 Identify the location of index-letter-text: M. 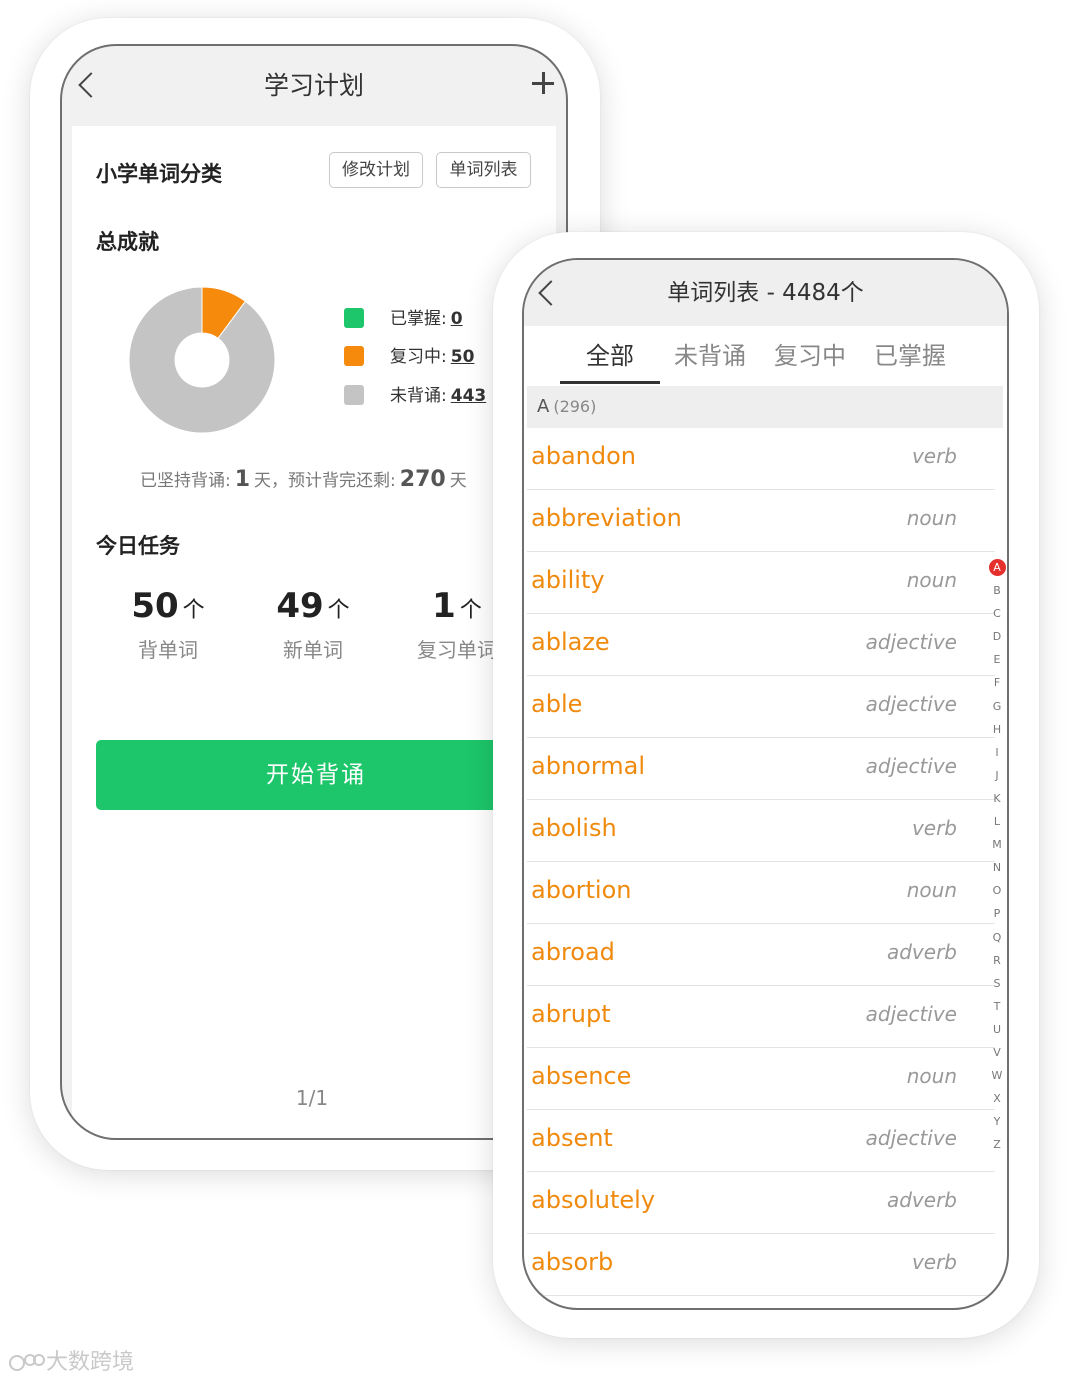
(997, 845).